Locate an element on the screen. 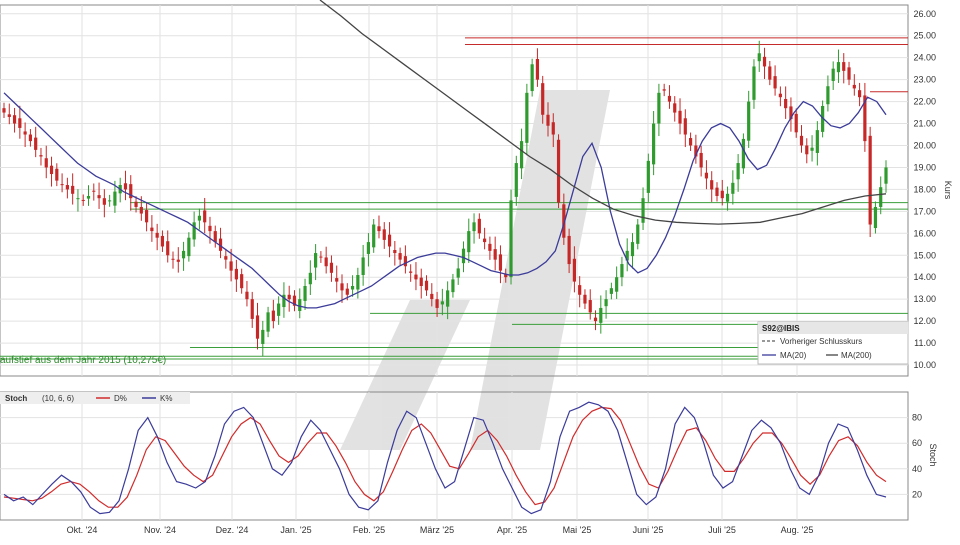 The height and width of the screenshot is (545, 960). y-tick-label: 10.00 is located at coordinates (924, 365).